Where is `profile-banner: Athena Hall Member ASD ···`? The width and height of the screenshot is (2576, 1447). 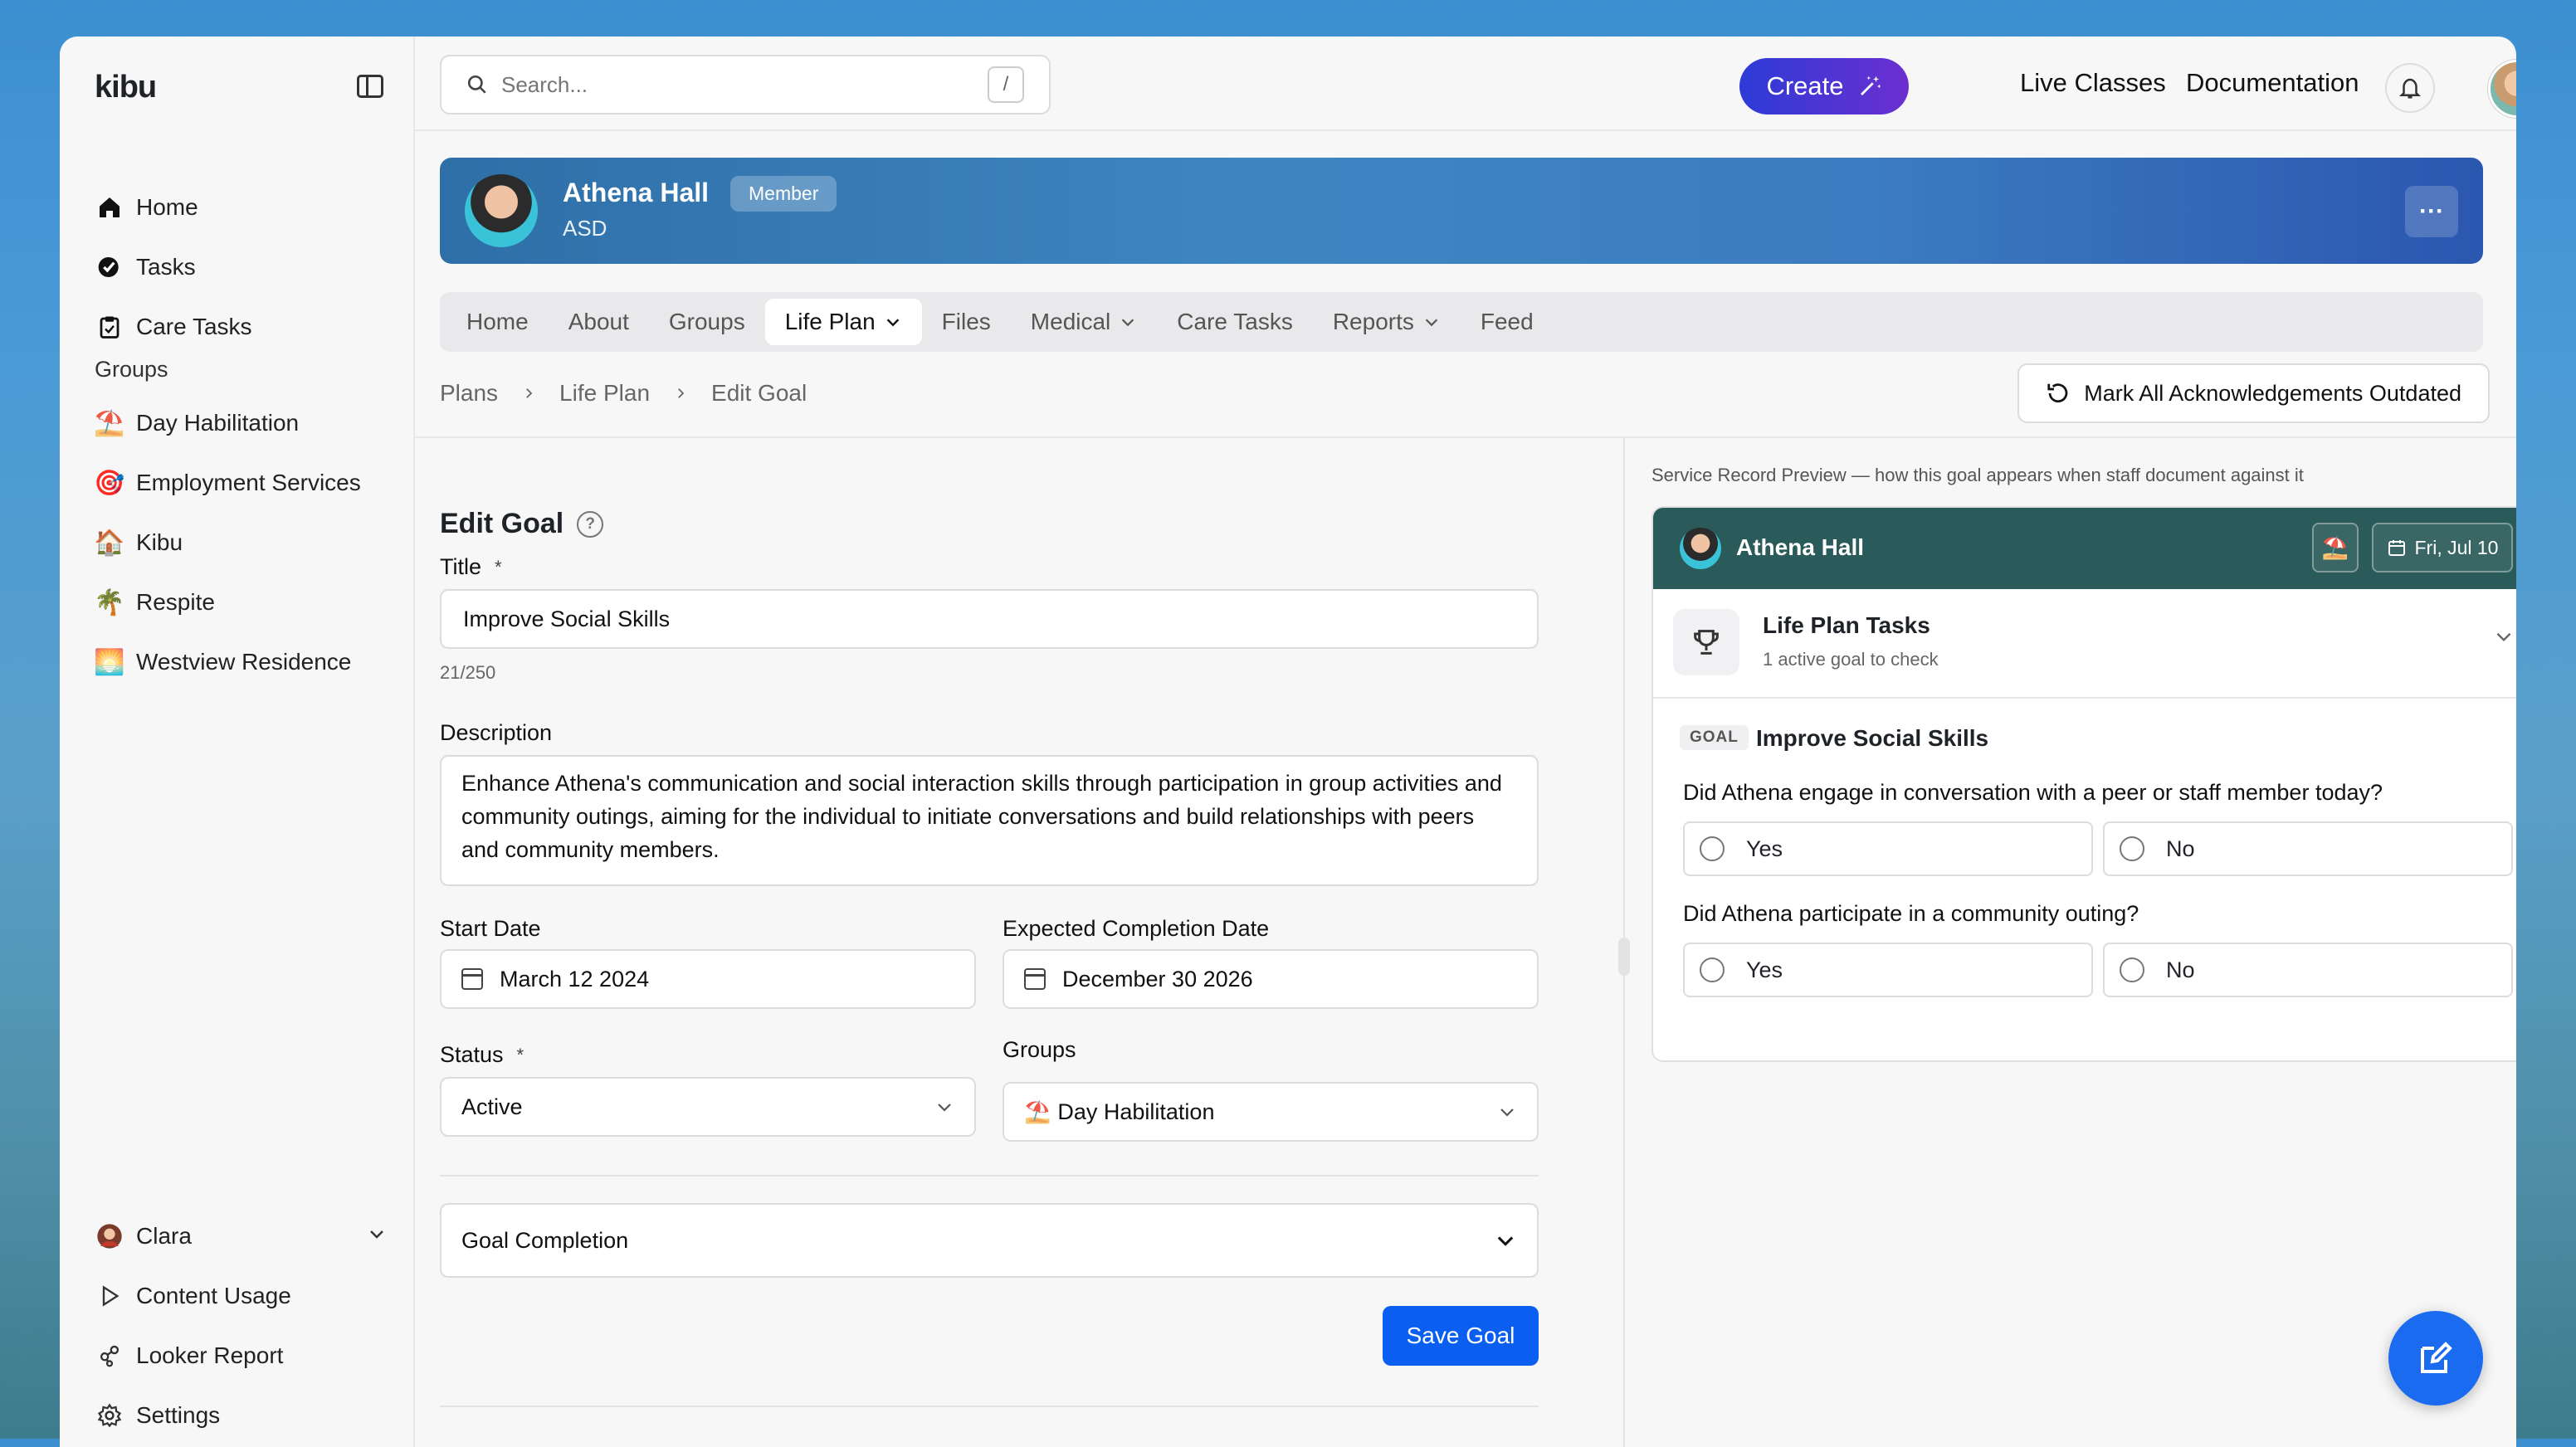
profile-banner: Athena Hall Member ASD ··· is located at coordinates (1462, 211).